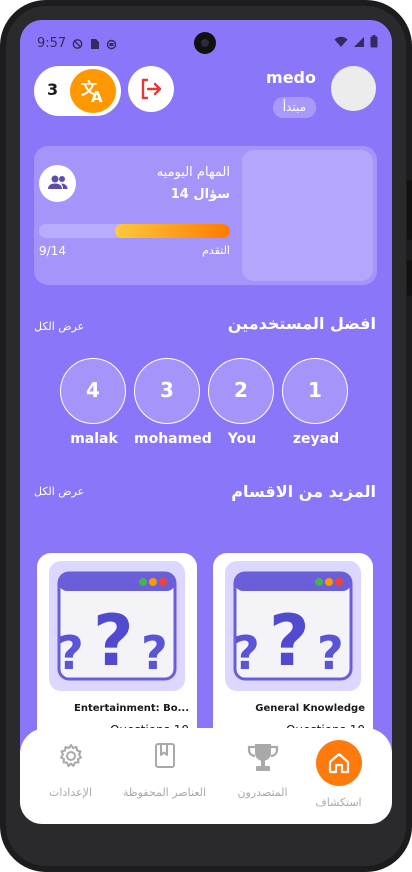 The height and width of the screenshot is (872, 412). I want to click on daily-progress-fill, so click(172, 231).